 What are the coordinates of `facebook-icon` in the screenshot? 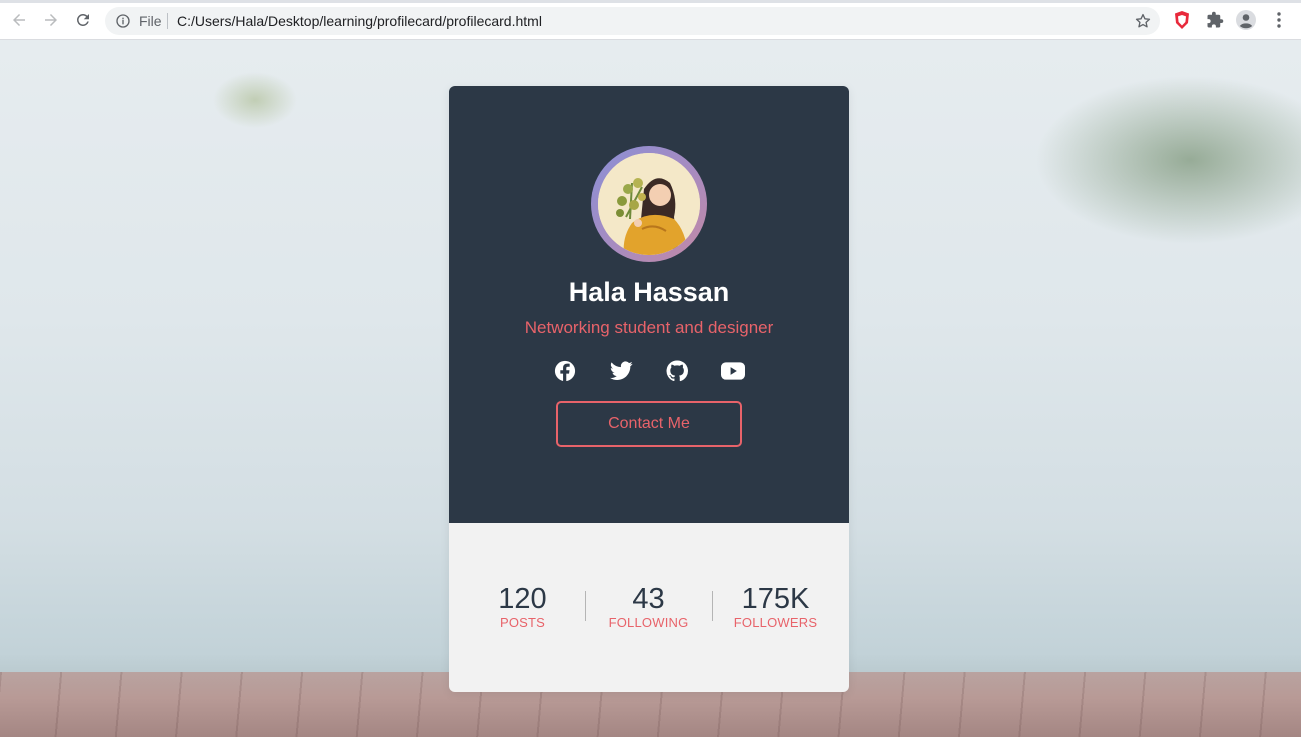 It's located at (565, 371).